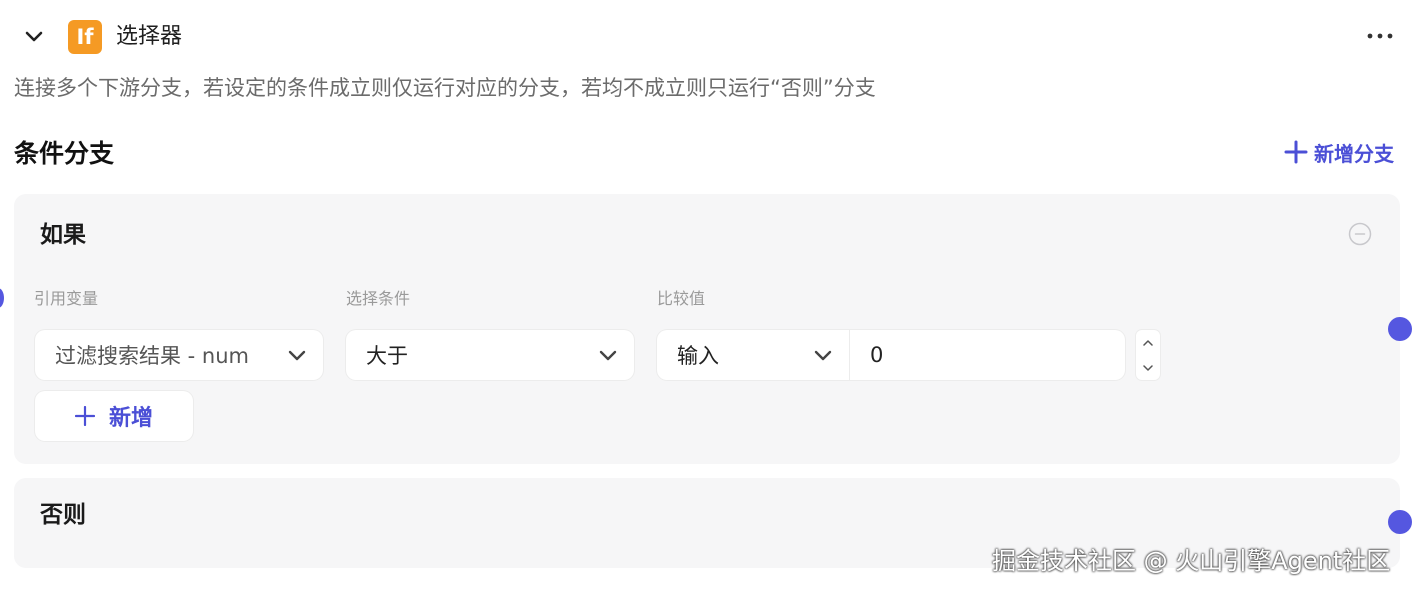 Image resolution: width=1416 pixels, height=596 pixels. What do you see at coordinates (1148, 343) in the screenshot?
I see `chevron-up-icon` at bounding box center [1148, 343].